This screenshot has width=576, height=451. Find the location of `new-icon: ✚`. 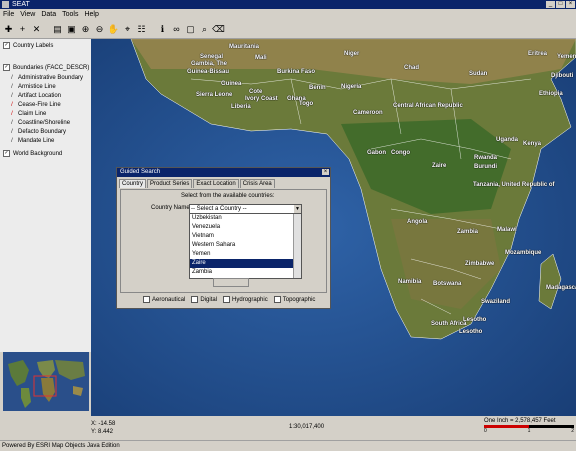

new-icon: ✚ is located at coordinates (8, 29).